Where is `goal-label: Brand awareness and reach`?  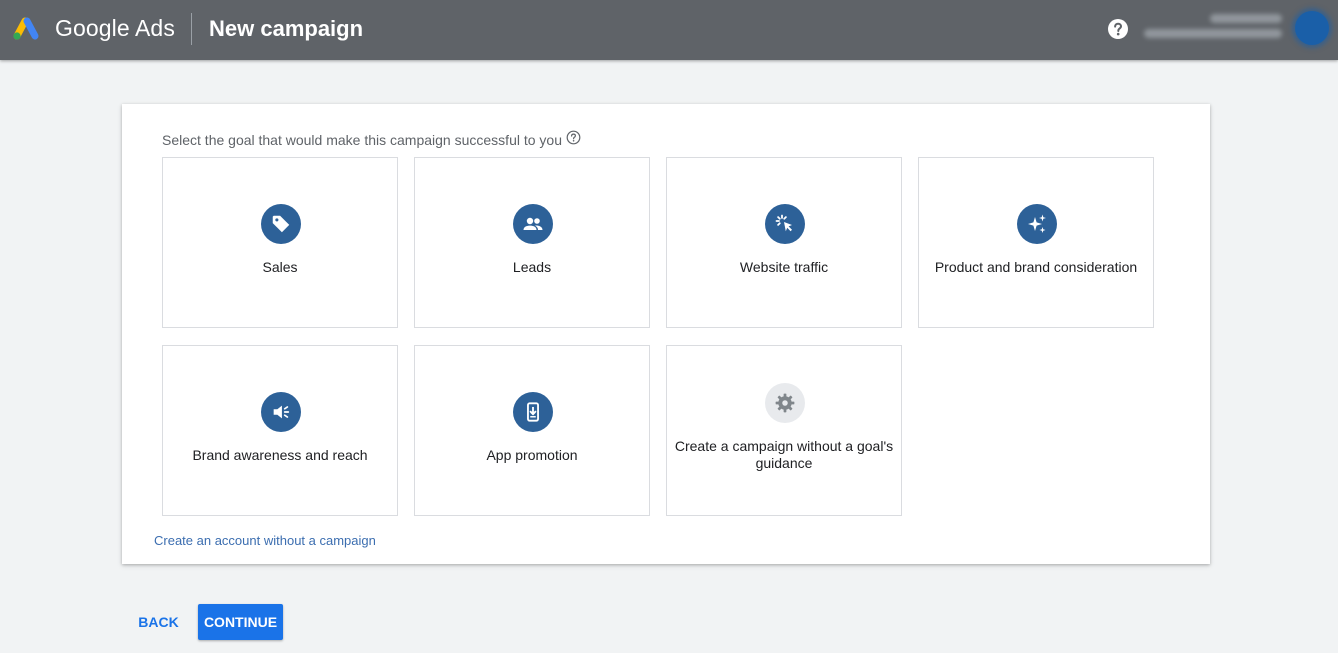
goal-label: Brand awareness and reach is located at coordinates (280, 455).